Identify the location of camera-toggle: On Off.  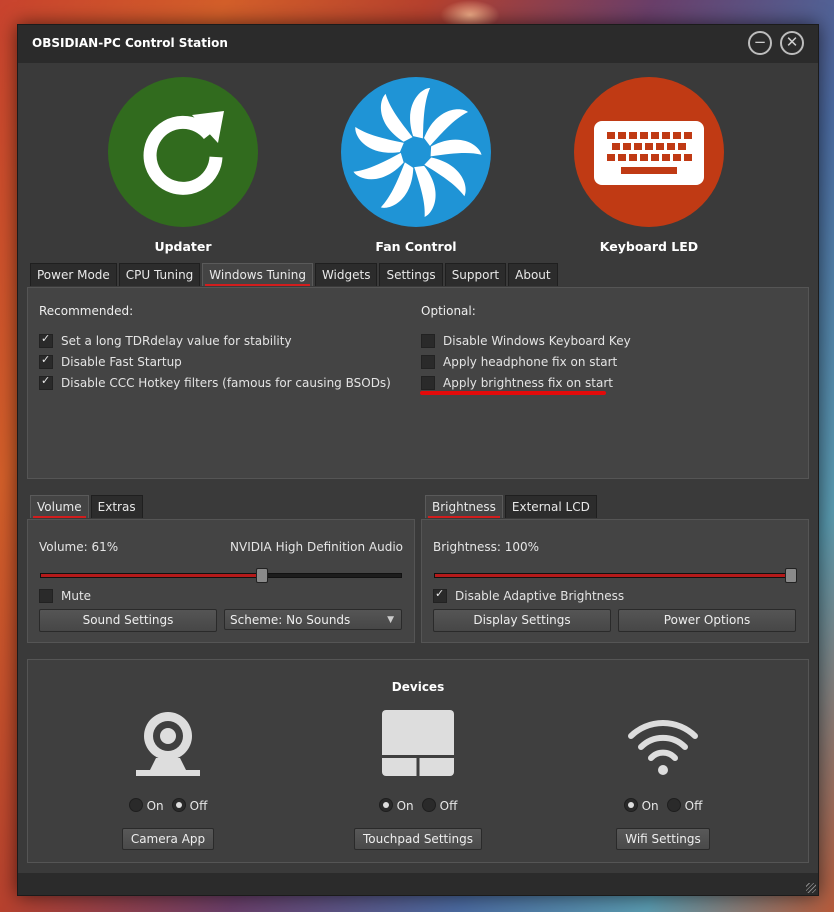
(168, 805).